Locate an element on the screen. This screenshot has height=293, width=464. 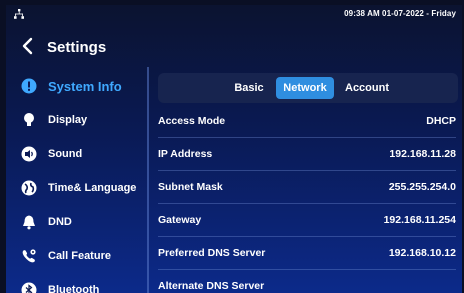
row-alternate-dns: Alternate DNS Server is located at coordinates (307, 281).